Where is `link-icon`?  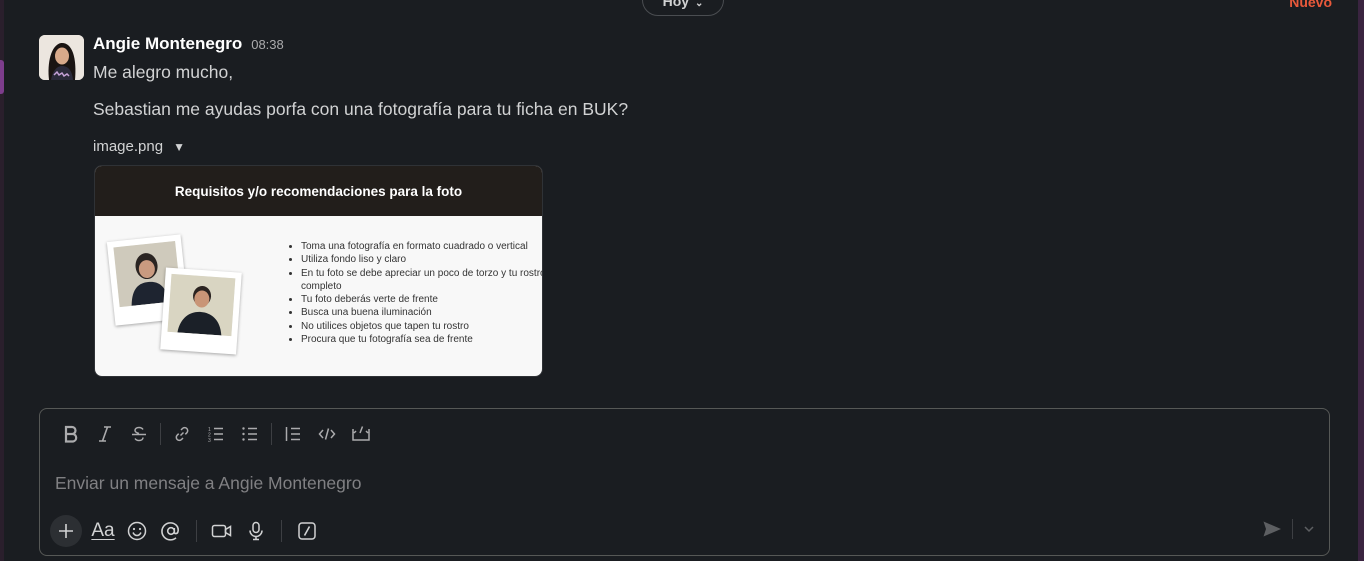 link-icon is located at coordinates (182, 434).